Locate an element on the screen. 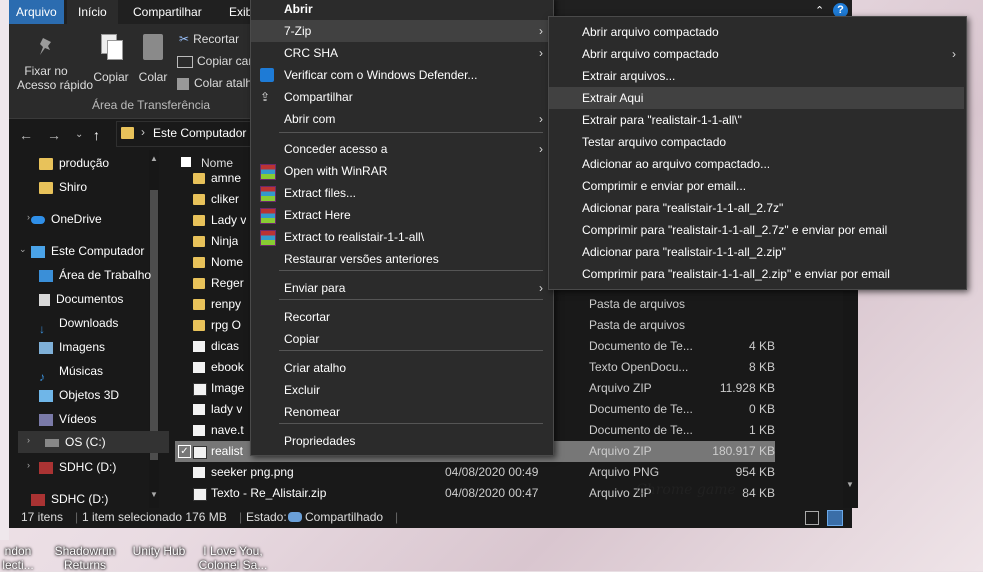 The image size is (983, 572). menu-item-label: Restaurar versões anteriores is located at coordinates (361, 259).